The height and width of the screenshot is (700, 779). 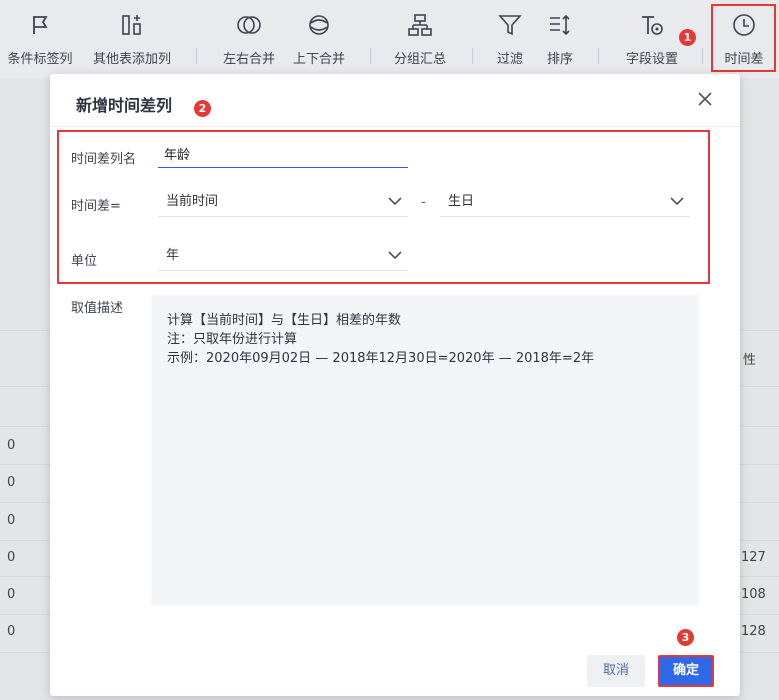 I want to click on condition-tag-column-button: 条件标签列, so click(x=40, y=39).